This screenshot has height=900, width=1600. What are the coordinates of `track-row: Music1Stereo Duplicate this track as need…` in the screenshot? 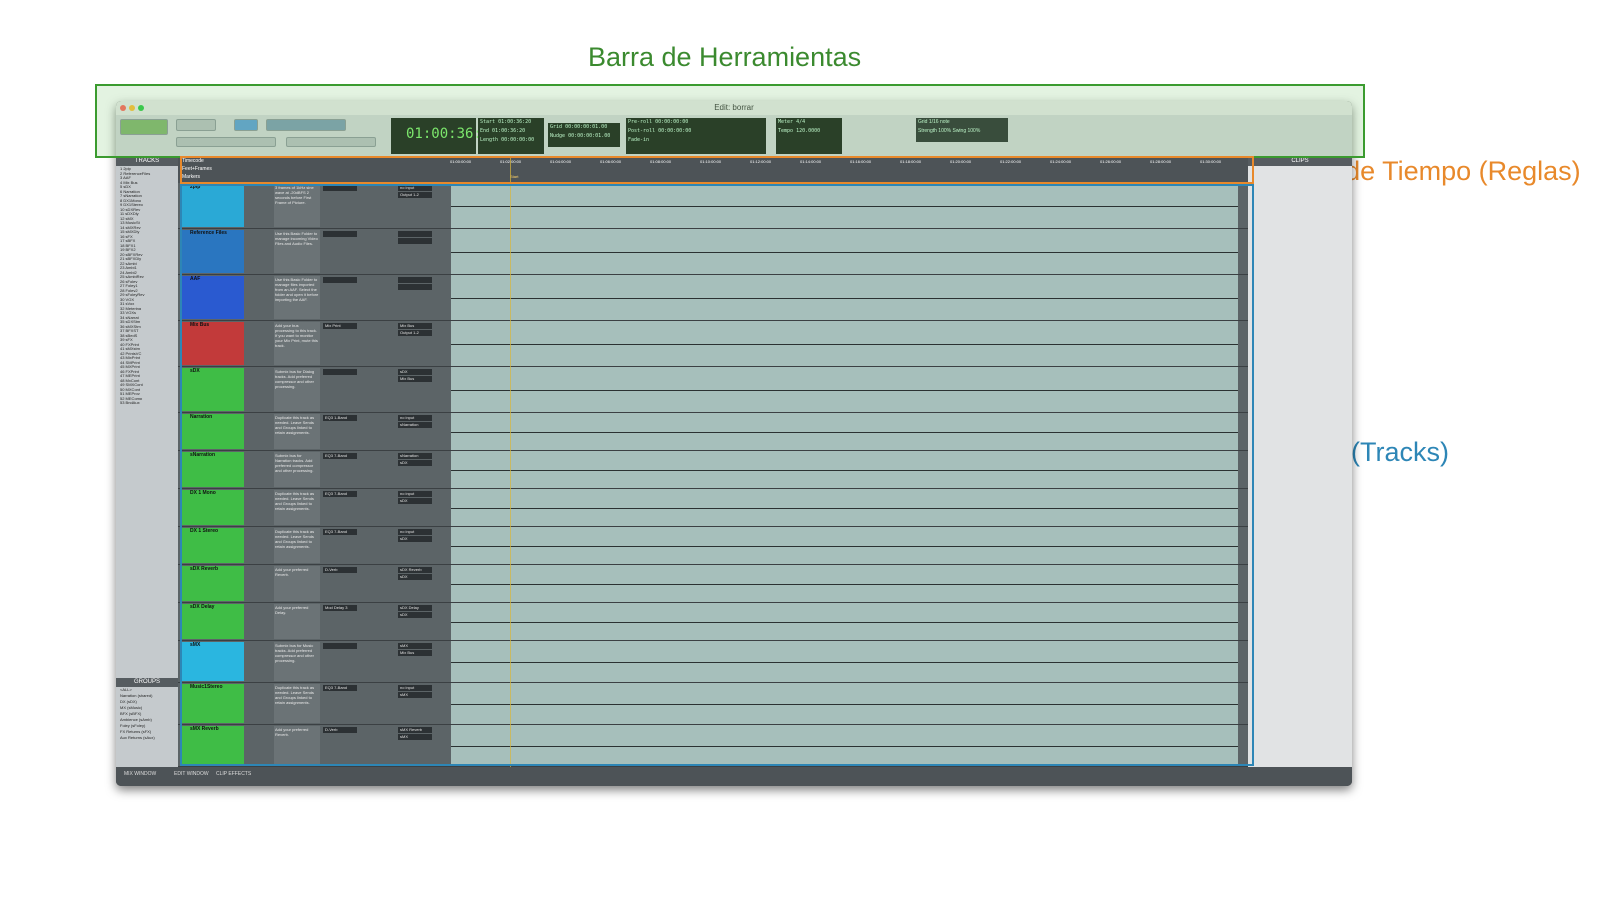 It's located at (713, 704).